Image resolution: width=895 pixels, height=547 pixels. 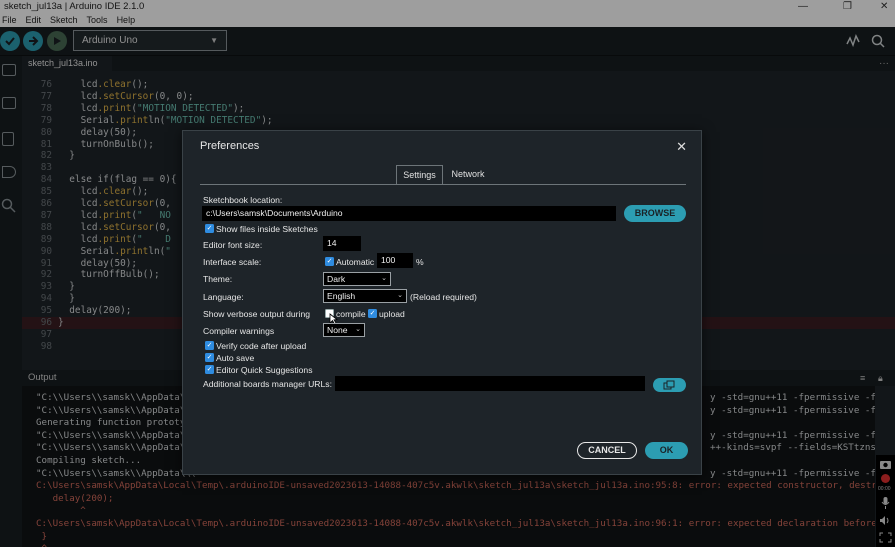 What do you see at coordinates (443, 297) in the screenshot?
I see `language-note: (Reload required)` at bounding box center [443, 297].